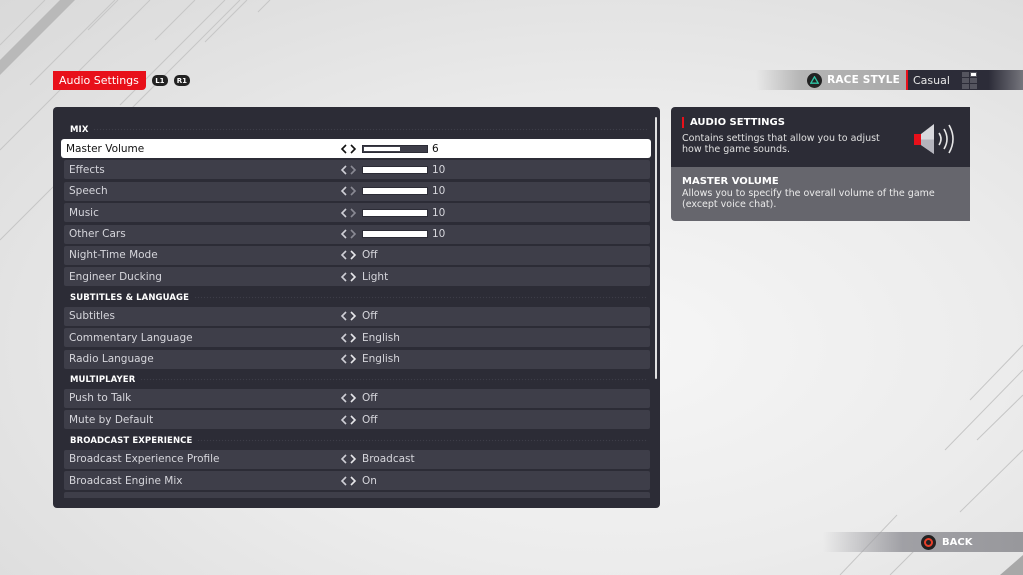 This screenshot has height=575, width=1023. I want to click on back-label: BACK, so click(957, 542).